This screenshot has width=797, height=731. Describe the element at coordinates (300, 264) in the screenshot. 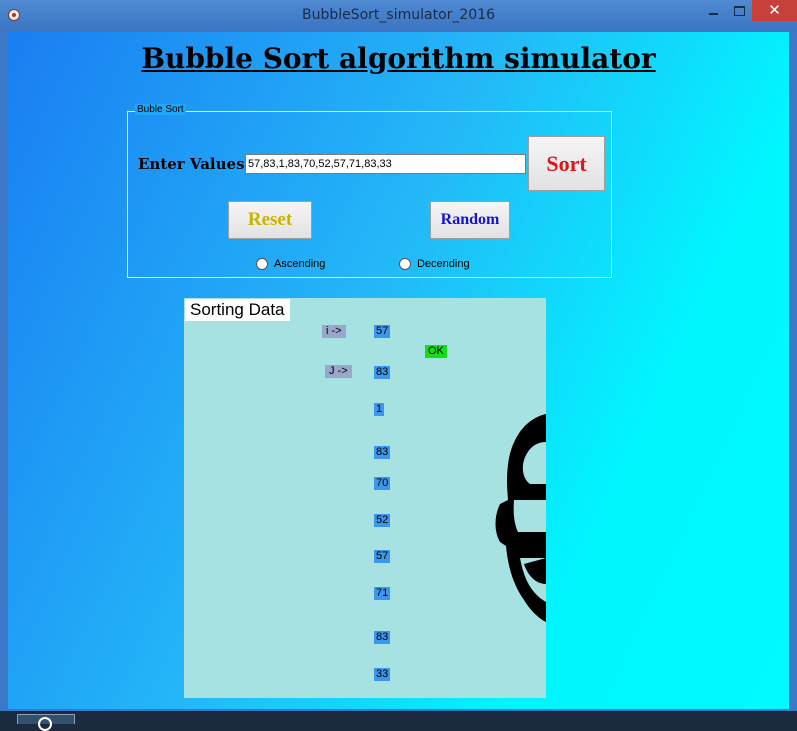

I see `ascending-label: Ascending` at that location.